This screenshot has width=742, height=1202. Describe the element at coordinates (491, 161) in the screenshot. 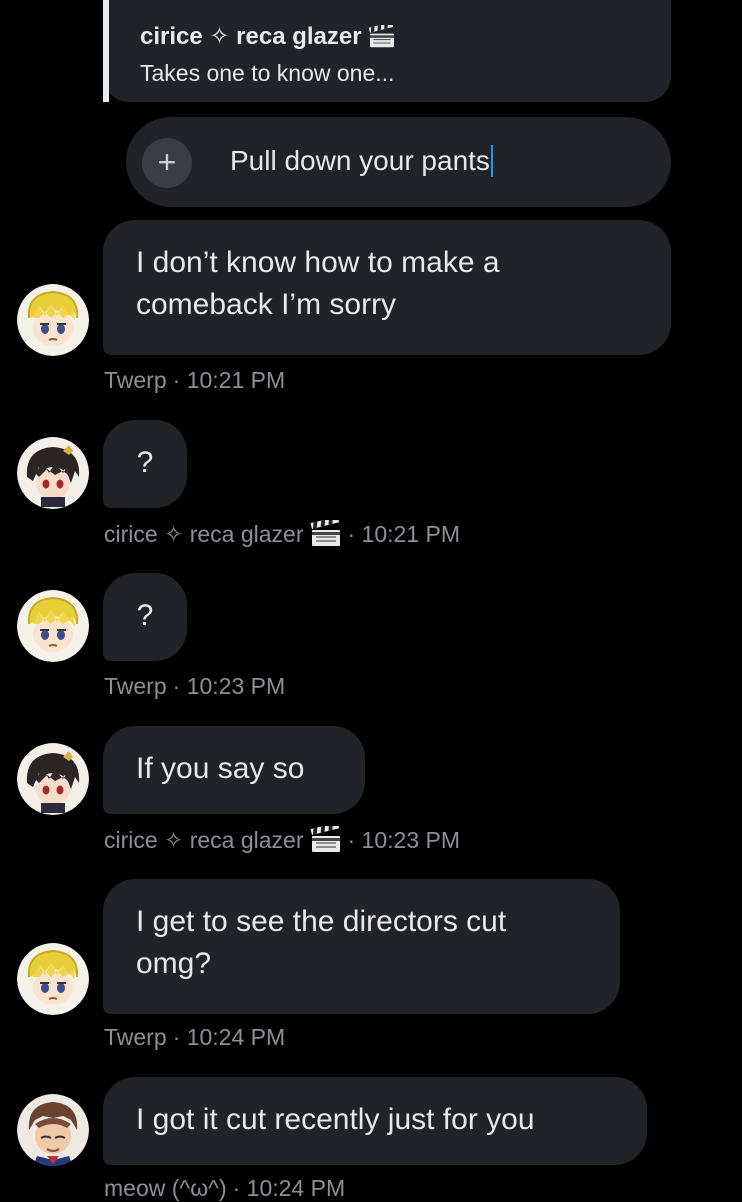

I see `text-caret` at that location.